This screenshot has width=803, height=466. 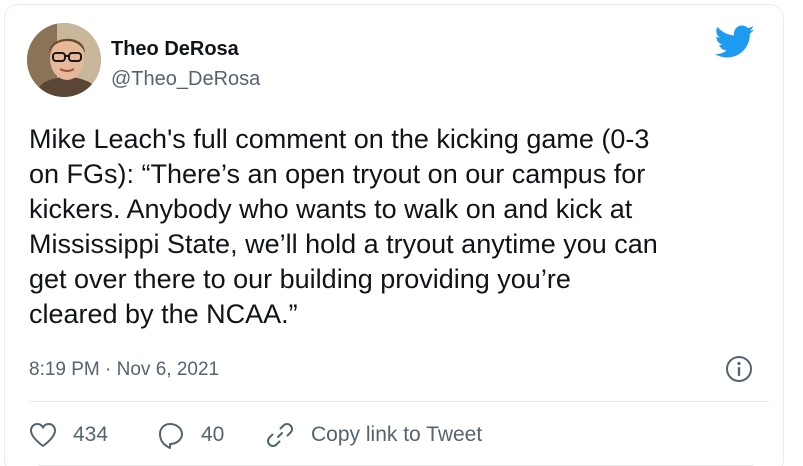 I want to click on heart-icon, so click(x=43, y=435).